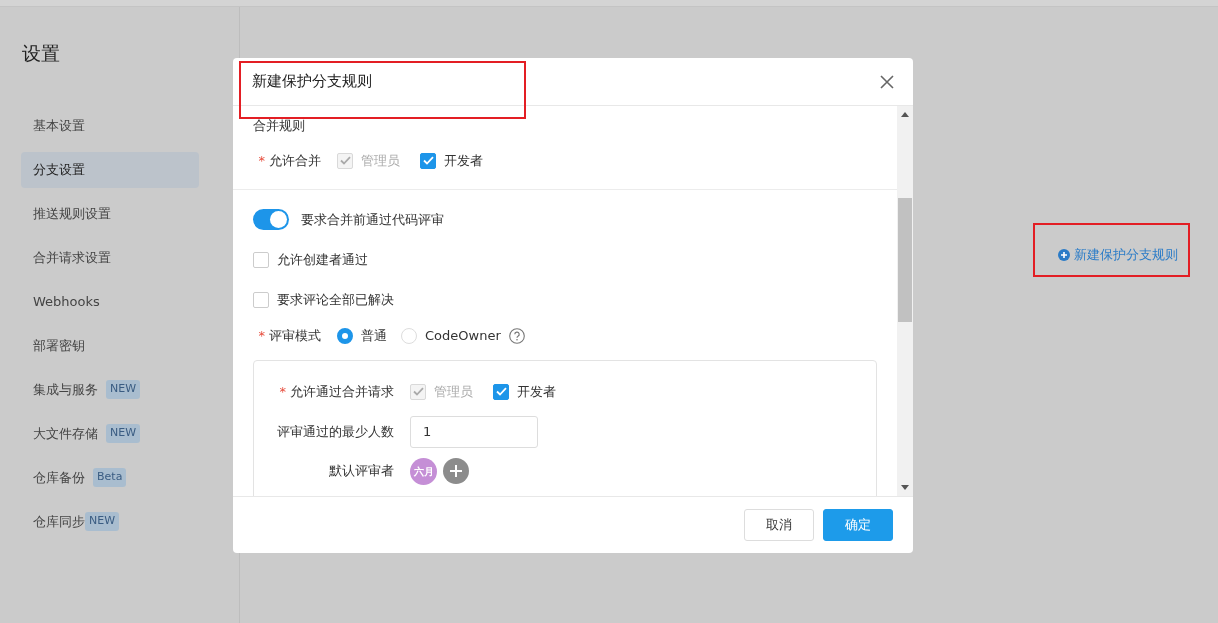 The height and width of the screenshot is (623, 1218). What do you see at coordinates (59, 521) in the screenshot?
I see `sidebar-item-label: 仓库同步` at bounding box center [59, 521].